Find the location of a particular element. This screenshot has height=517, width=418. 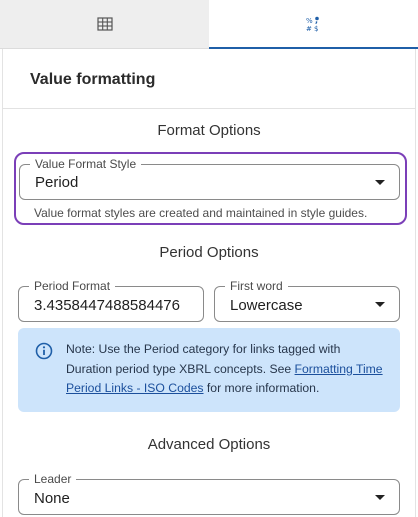

tab-number-format: % , # $ is located at coordinates (313, 24).